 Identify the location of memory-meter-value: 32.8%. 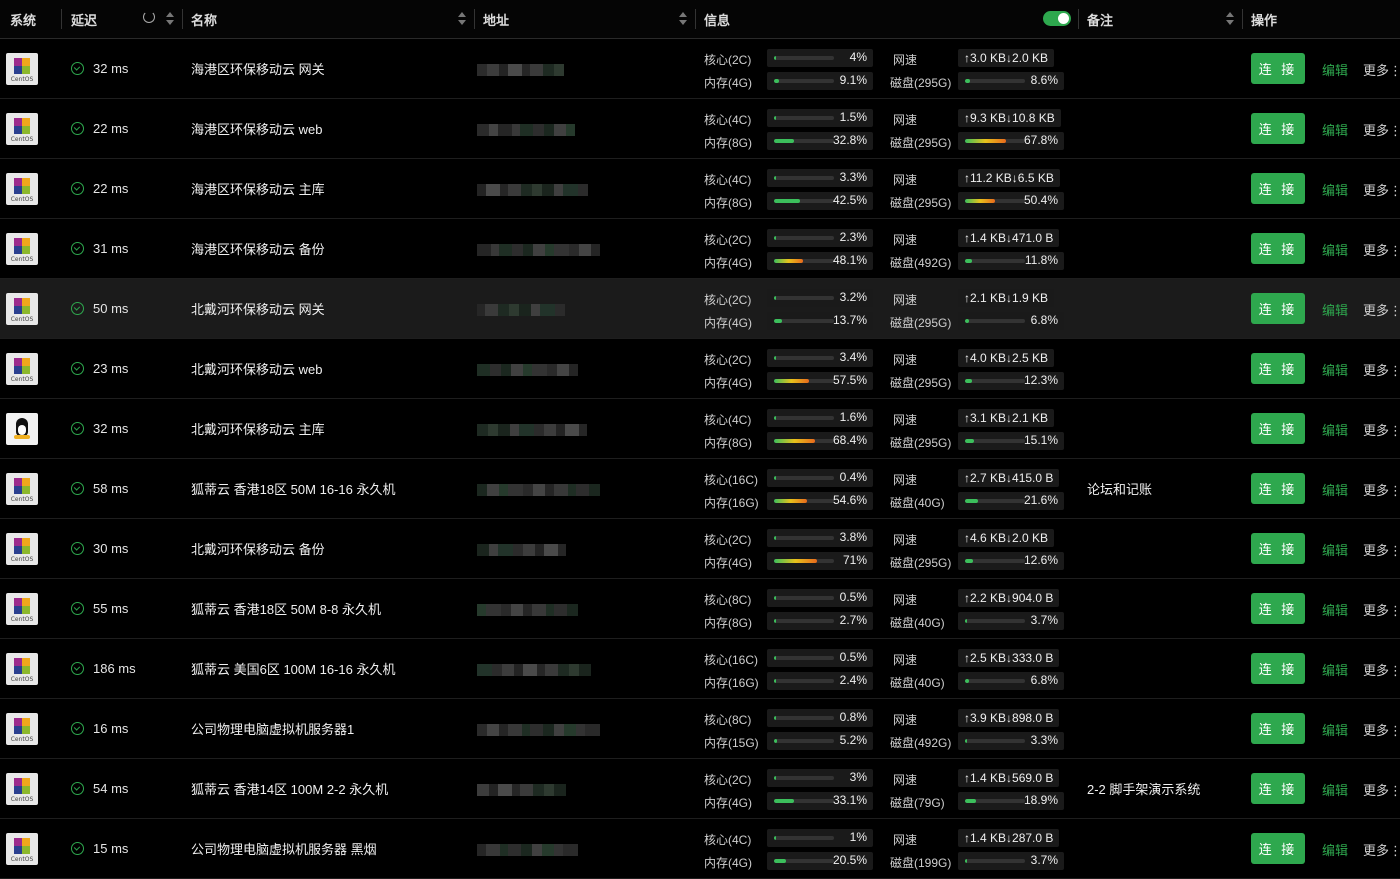
(849, 140).